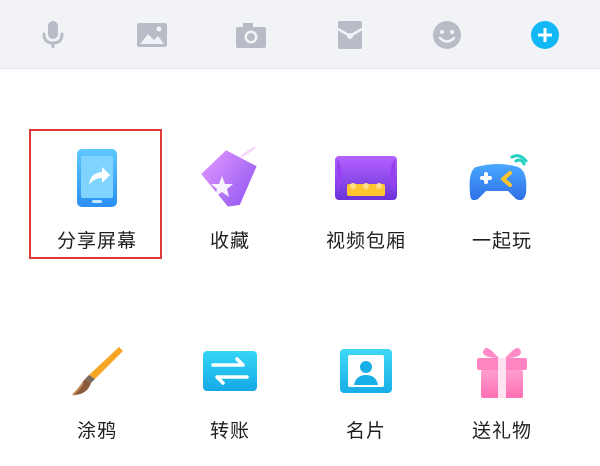 The width and height of the screenshot is (600, 466). Describe the element at coordinates (365, 431) in the screenshot. I see `item-label: 名片` at that location.